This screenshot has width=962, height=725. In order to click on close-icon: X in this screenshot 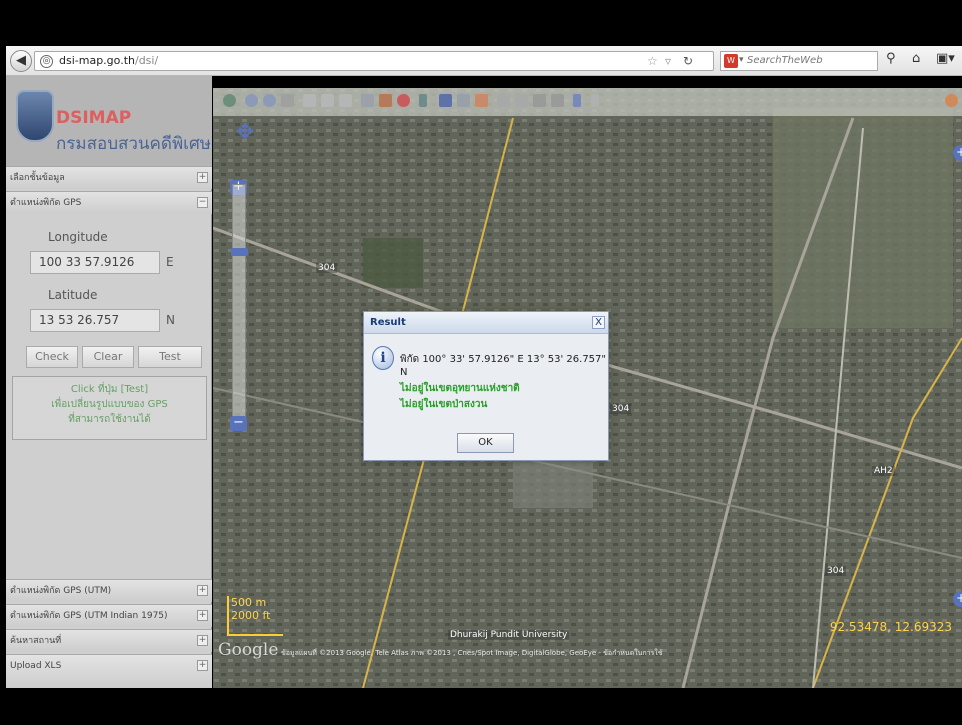, I will do `click(598, 322)`.